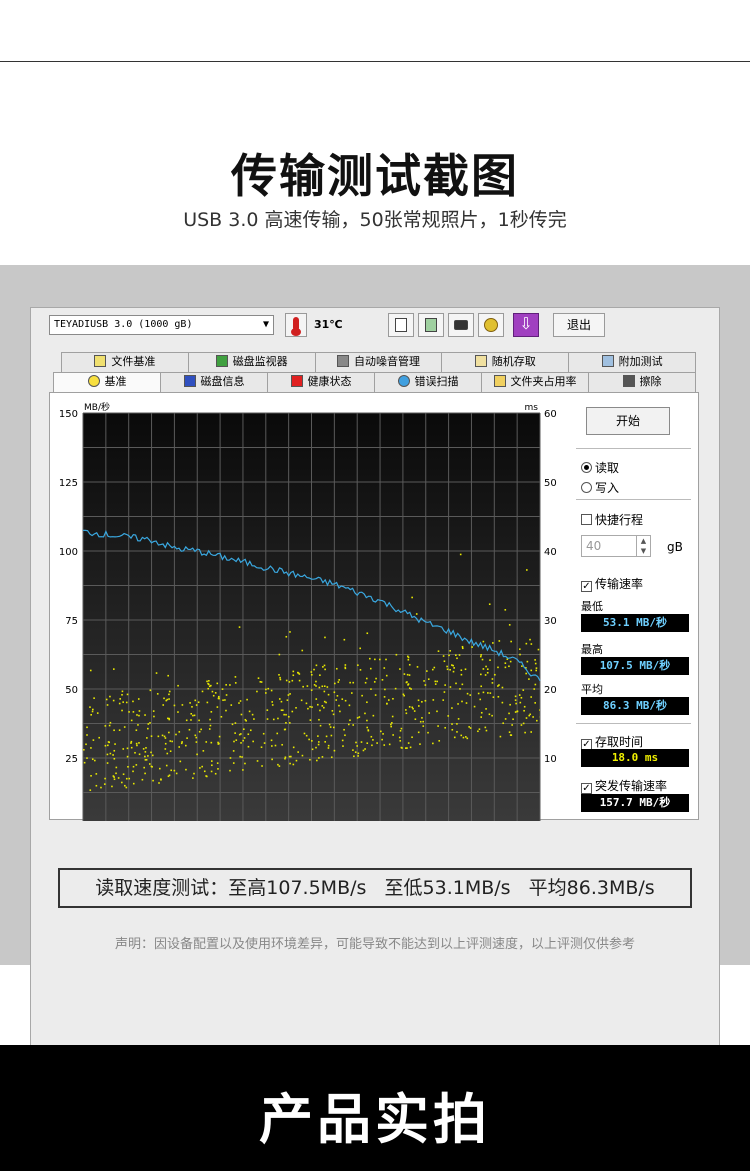  Describe the element at coordinates (632, 362) in the screenshot. I see `tab-extra-tests: 附加测试` at that location.